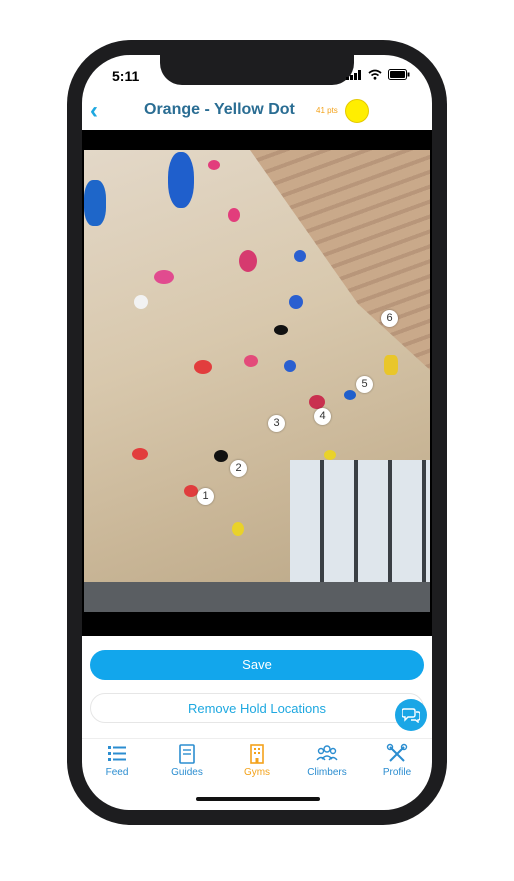  What do you see at coordinates (117, 753) in the screenshot?
I see `list-icon` at bounding box center [117, 753].